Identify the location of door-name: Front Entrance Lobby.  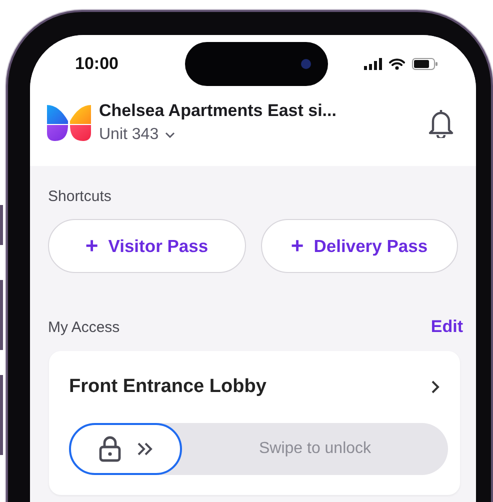
(167, 387).